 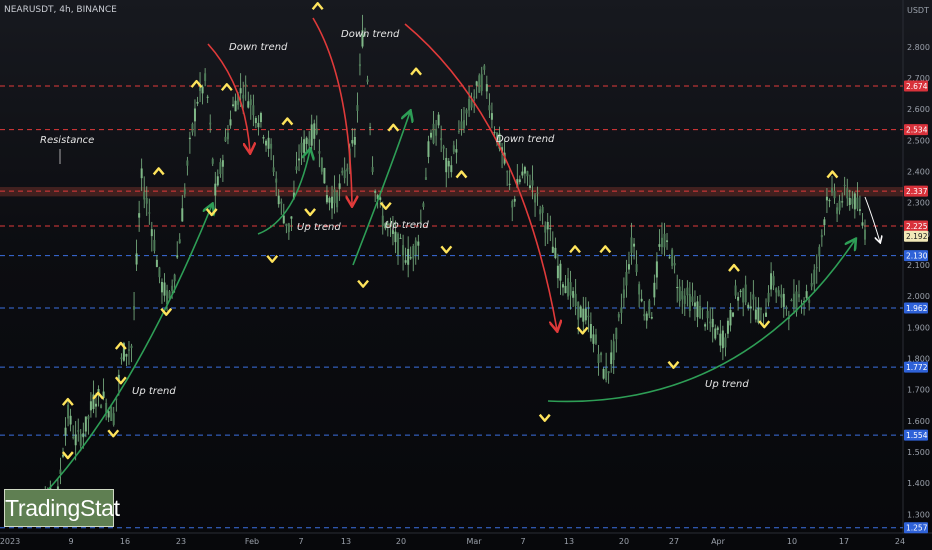 I want to click on price-tag-text: 2.192, so click(x=917, y=236).